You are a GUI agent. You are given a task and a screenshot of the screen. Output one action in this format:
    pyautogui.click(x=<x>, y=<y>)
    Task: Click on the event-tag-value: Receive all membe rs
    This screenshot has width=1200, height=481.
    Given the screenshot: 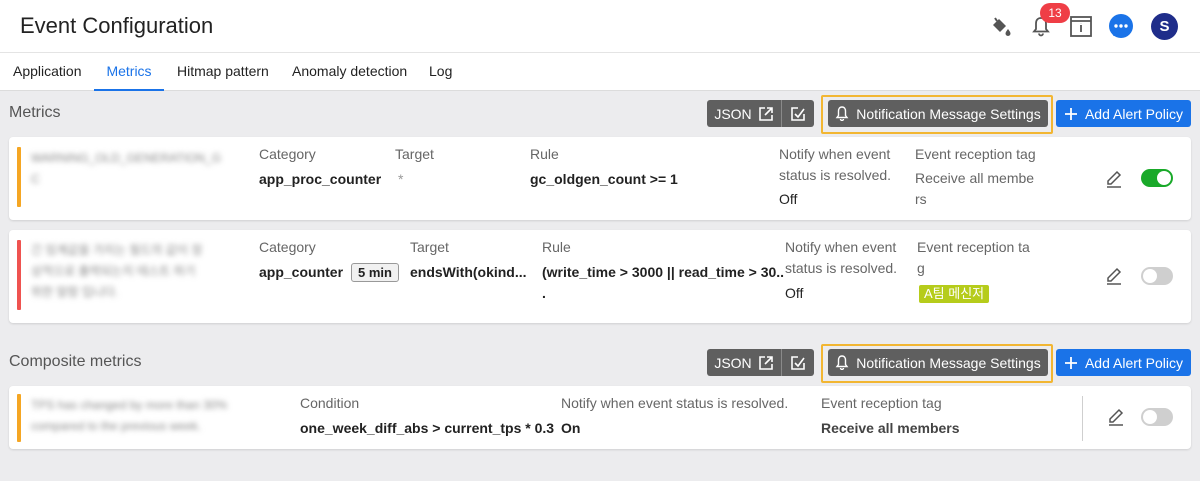 What is the action you would take?
    pyautogui.click(x=975, y=188)
    